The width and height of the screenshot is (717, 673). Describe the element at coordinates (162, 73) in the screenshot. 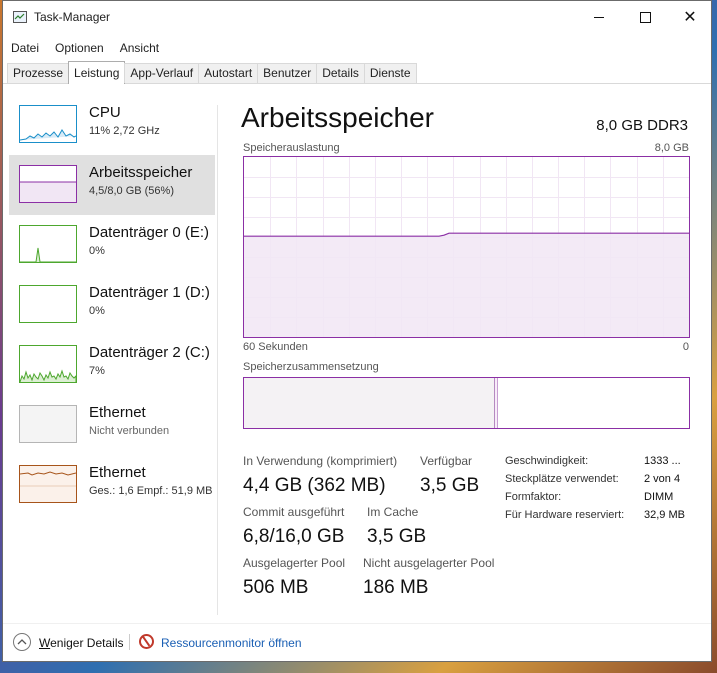

I see `tab-app-verlauf: App-Verlauf` at that location.